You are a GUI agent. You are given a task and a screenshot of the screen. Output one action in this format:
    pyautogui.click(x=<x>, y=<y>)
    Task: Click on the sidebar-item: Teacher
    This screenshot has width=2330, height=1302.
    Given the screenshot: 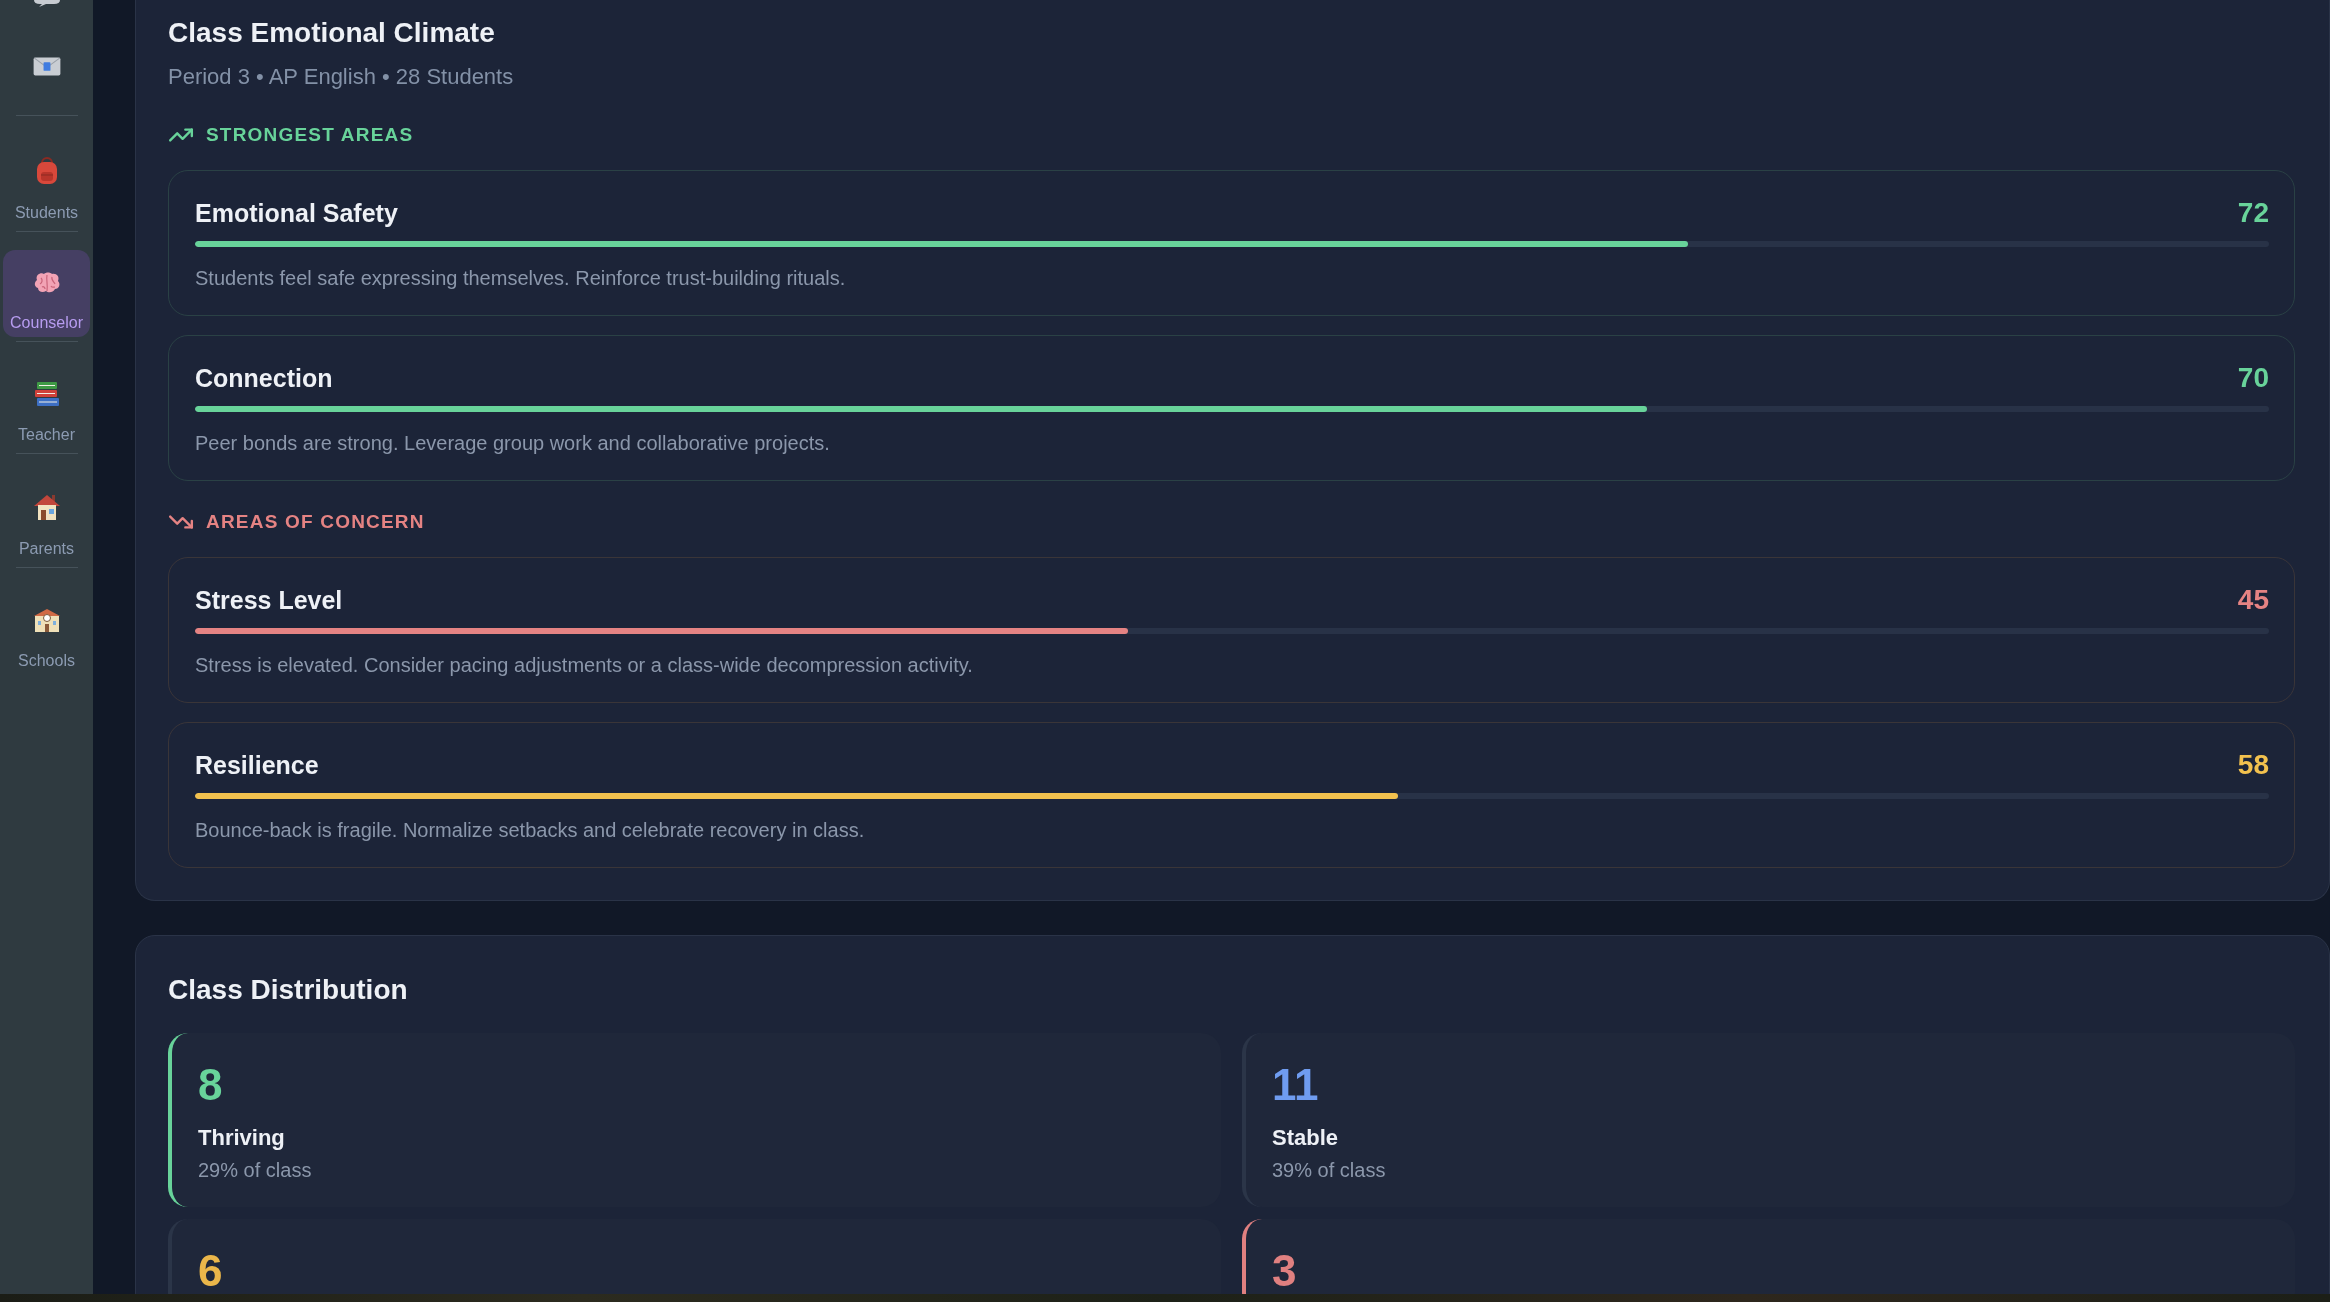 What is the action you would take?
    pyautogui.click(x=46, y=404)
    